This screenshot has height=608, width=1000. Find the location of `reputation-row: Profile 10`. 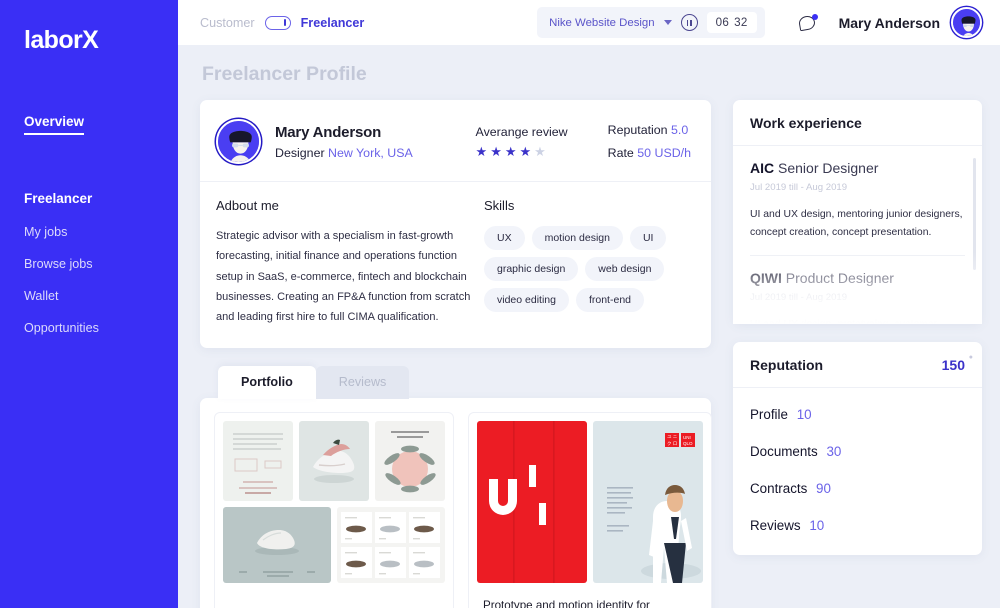

reputation-row: Profile 10 is located at coordinates (857, 414).